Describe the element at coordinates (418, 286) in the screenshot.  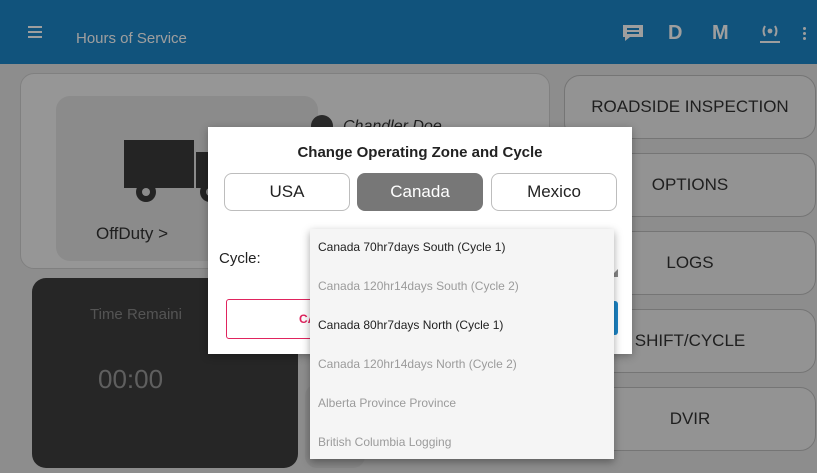
I see `cycle-option: Canada 120hr14days South (Cycle 2)` at that location.